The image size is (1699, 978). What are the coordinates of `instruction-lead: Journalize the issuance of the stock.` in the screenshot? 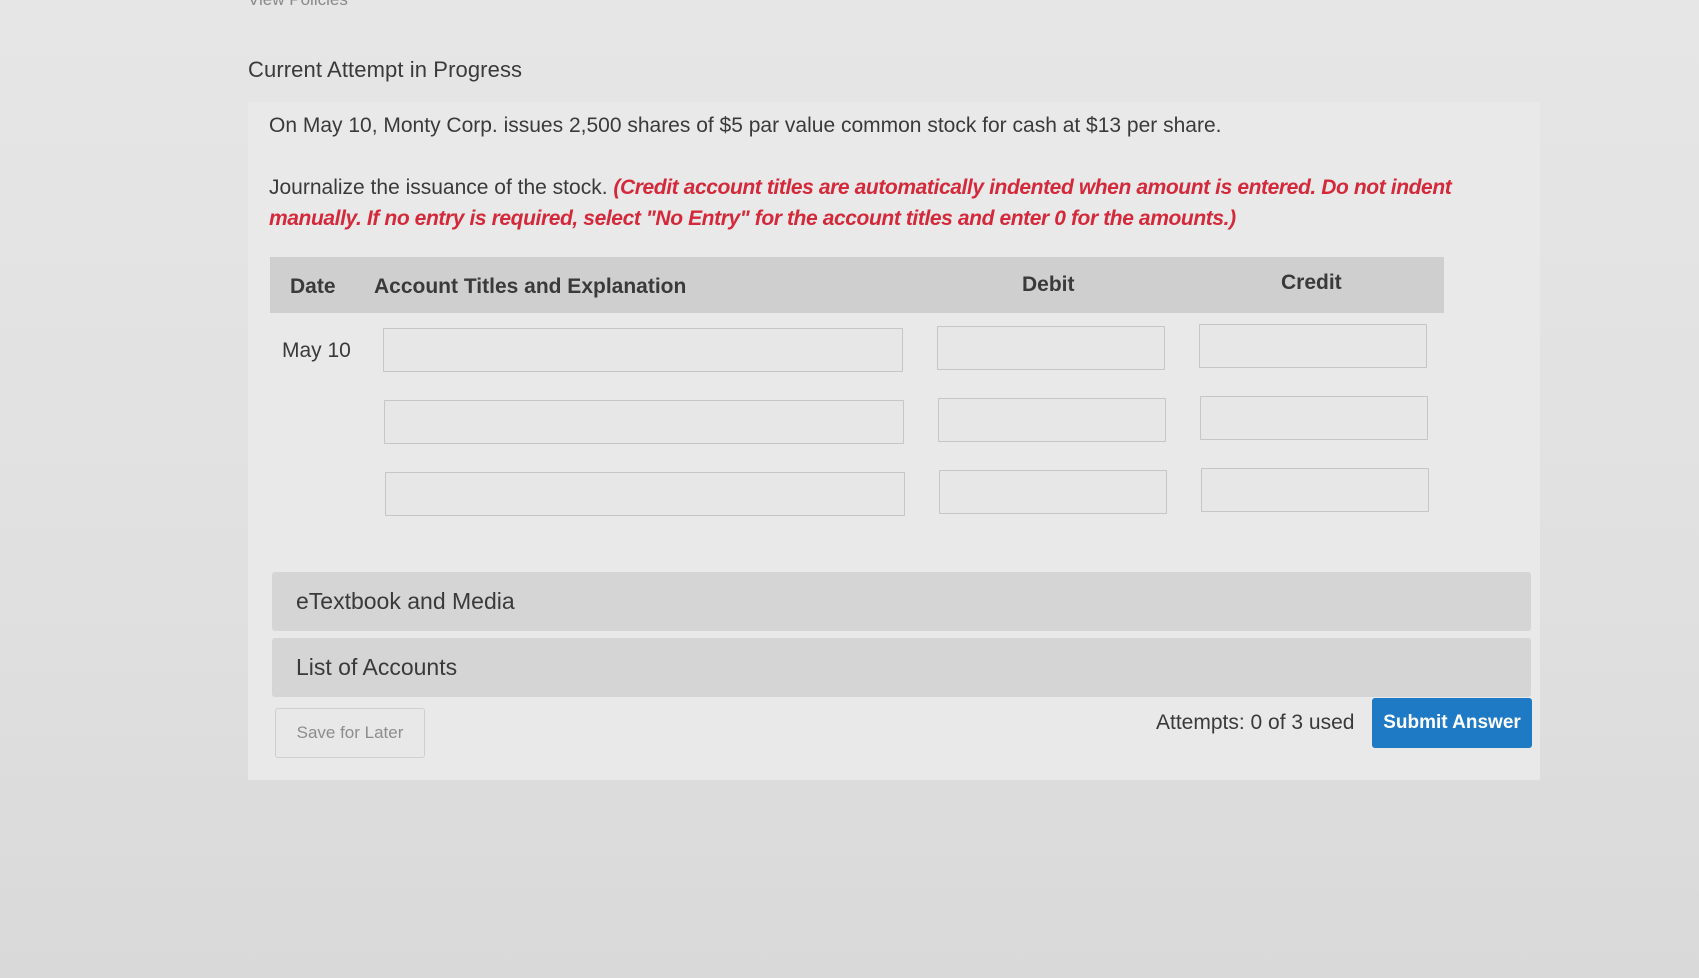 It's located at (438, 187).